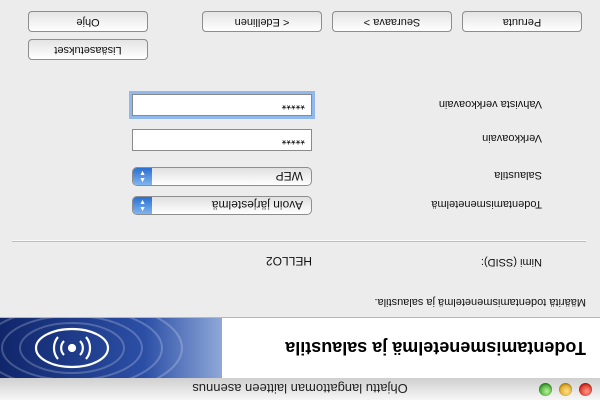  Describe the element at coordinates (88, 49) in the screenshot. I see `advanced-settings-button: Lisäasetukset` at that location.